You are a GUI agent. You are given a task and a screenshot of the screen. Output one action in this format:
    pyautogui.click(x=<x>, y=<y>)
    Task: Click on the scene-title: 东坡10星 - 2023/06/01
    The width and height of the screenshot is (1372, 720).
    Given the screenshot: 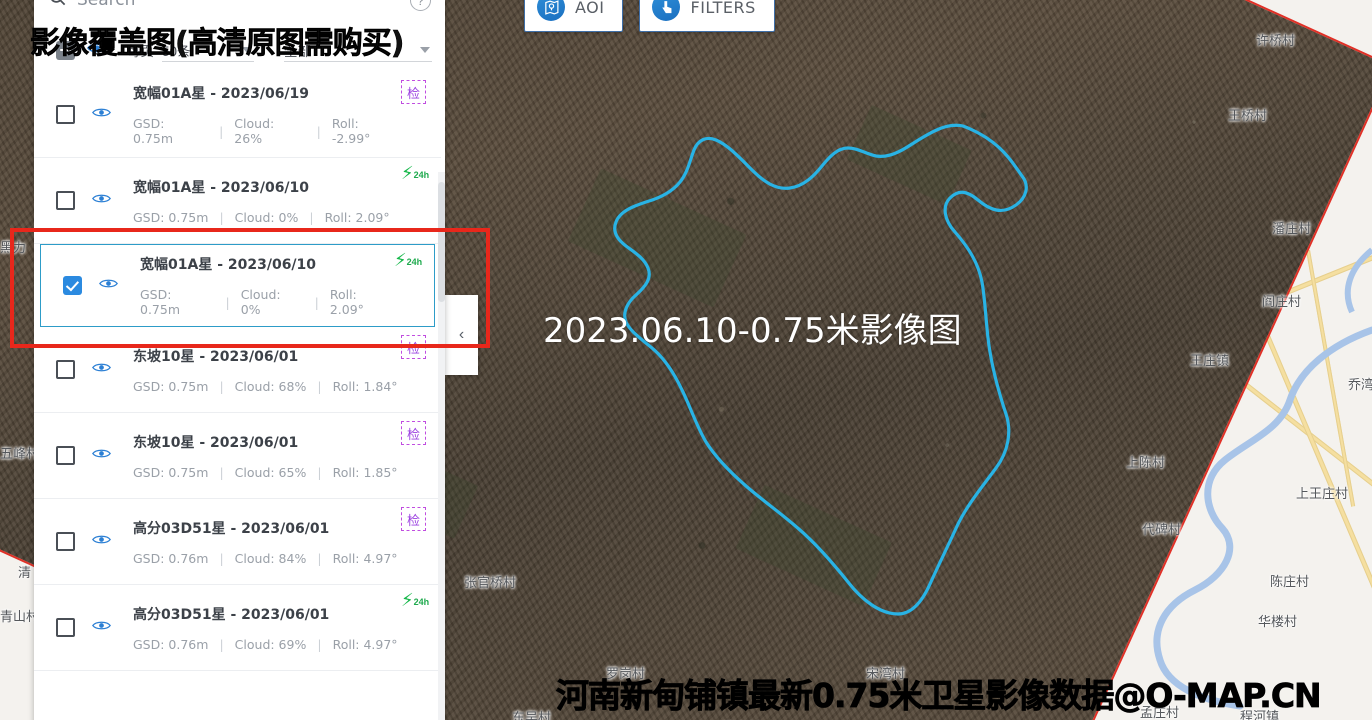 What is the action you would take?
    pyautogui.click(x=216, y=442)
    